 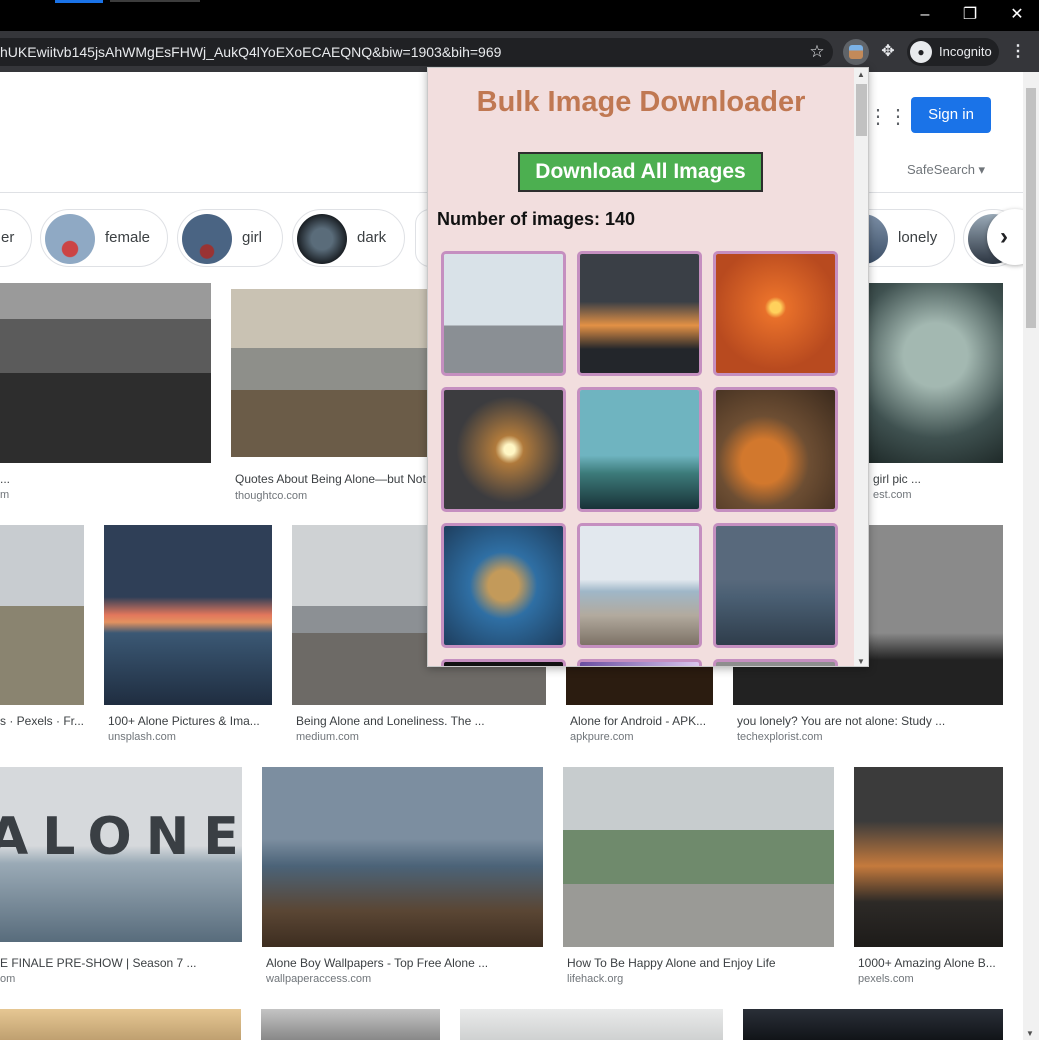 I want to click on chip-label: dark, so click(x=372, y=237).